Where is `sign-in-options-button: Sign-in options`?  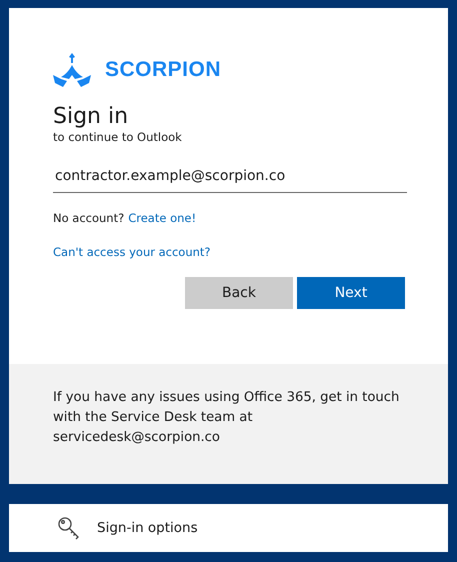
sign-in-options-button: Sign-in options is located at coordinates (228, 528).